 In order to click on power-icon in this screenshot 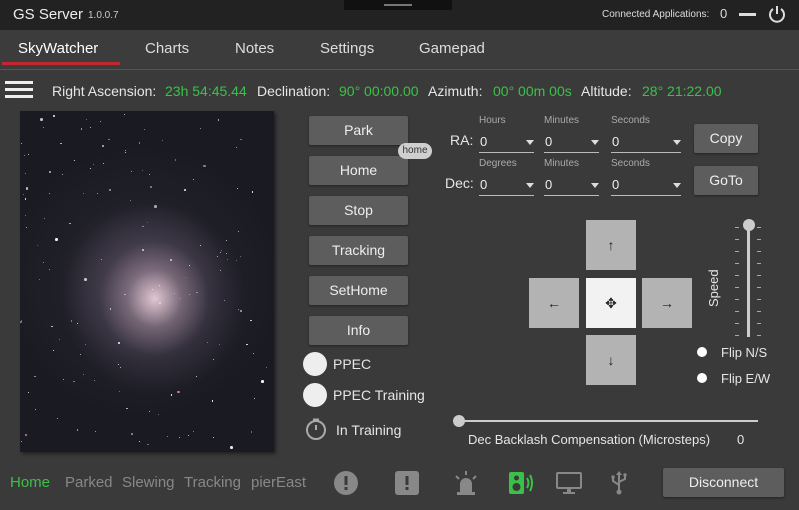, I will do `click(777, 14)`.